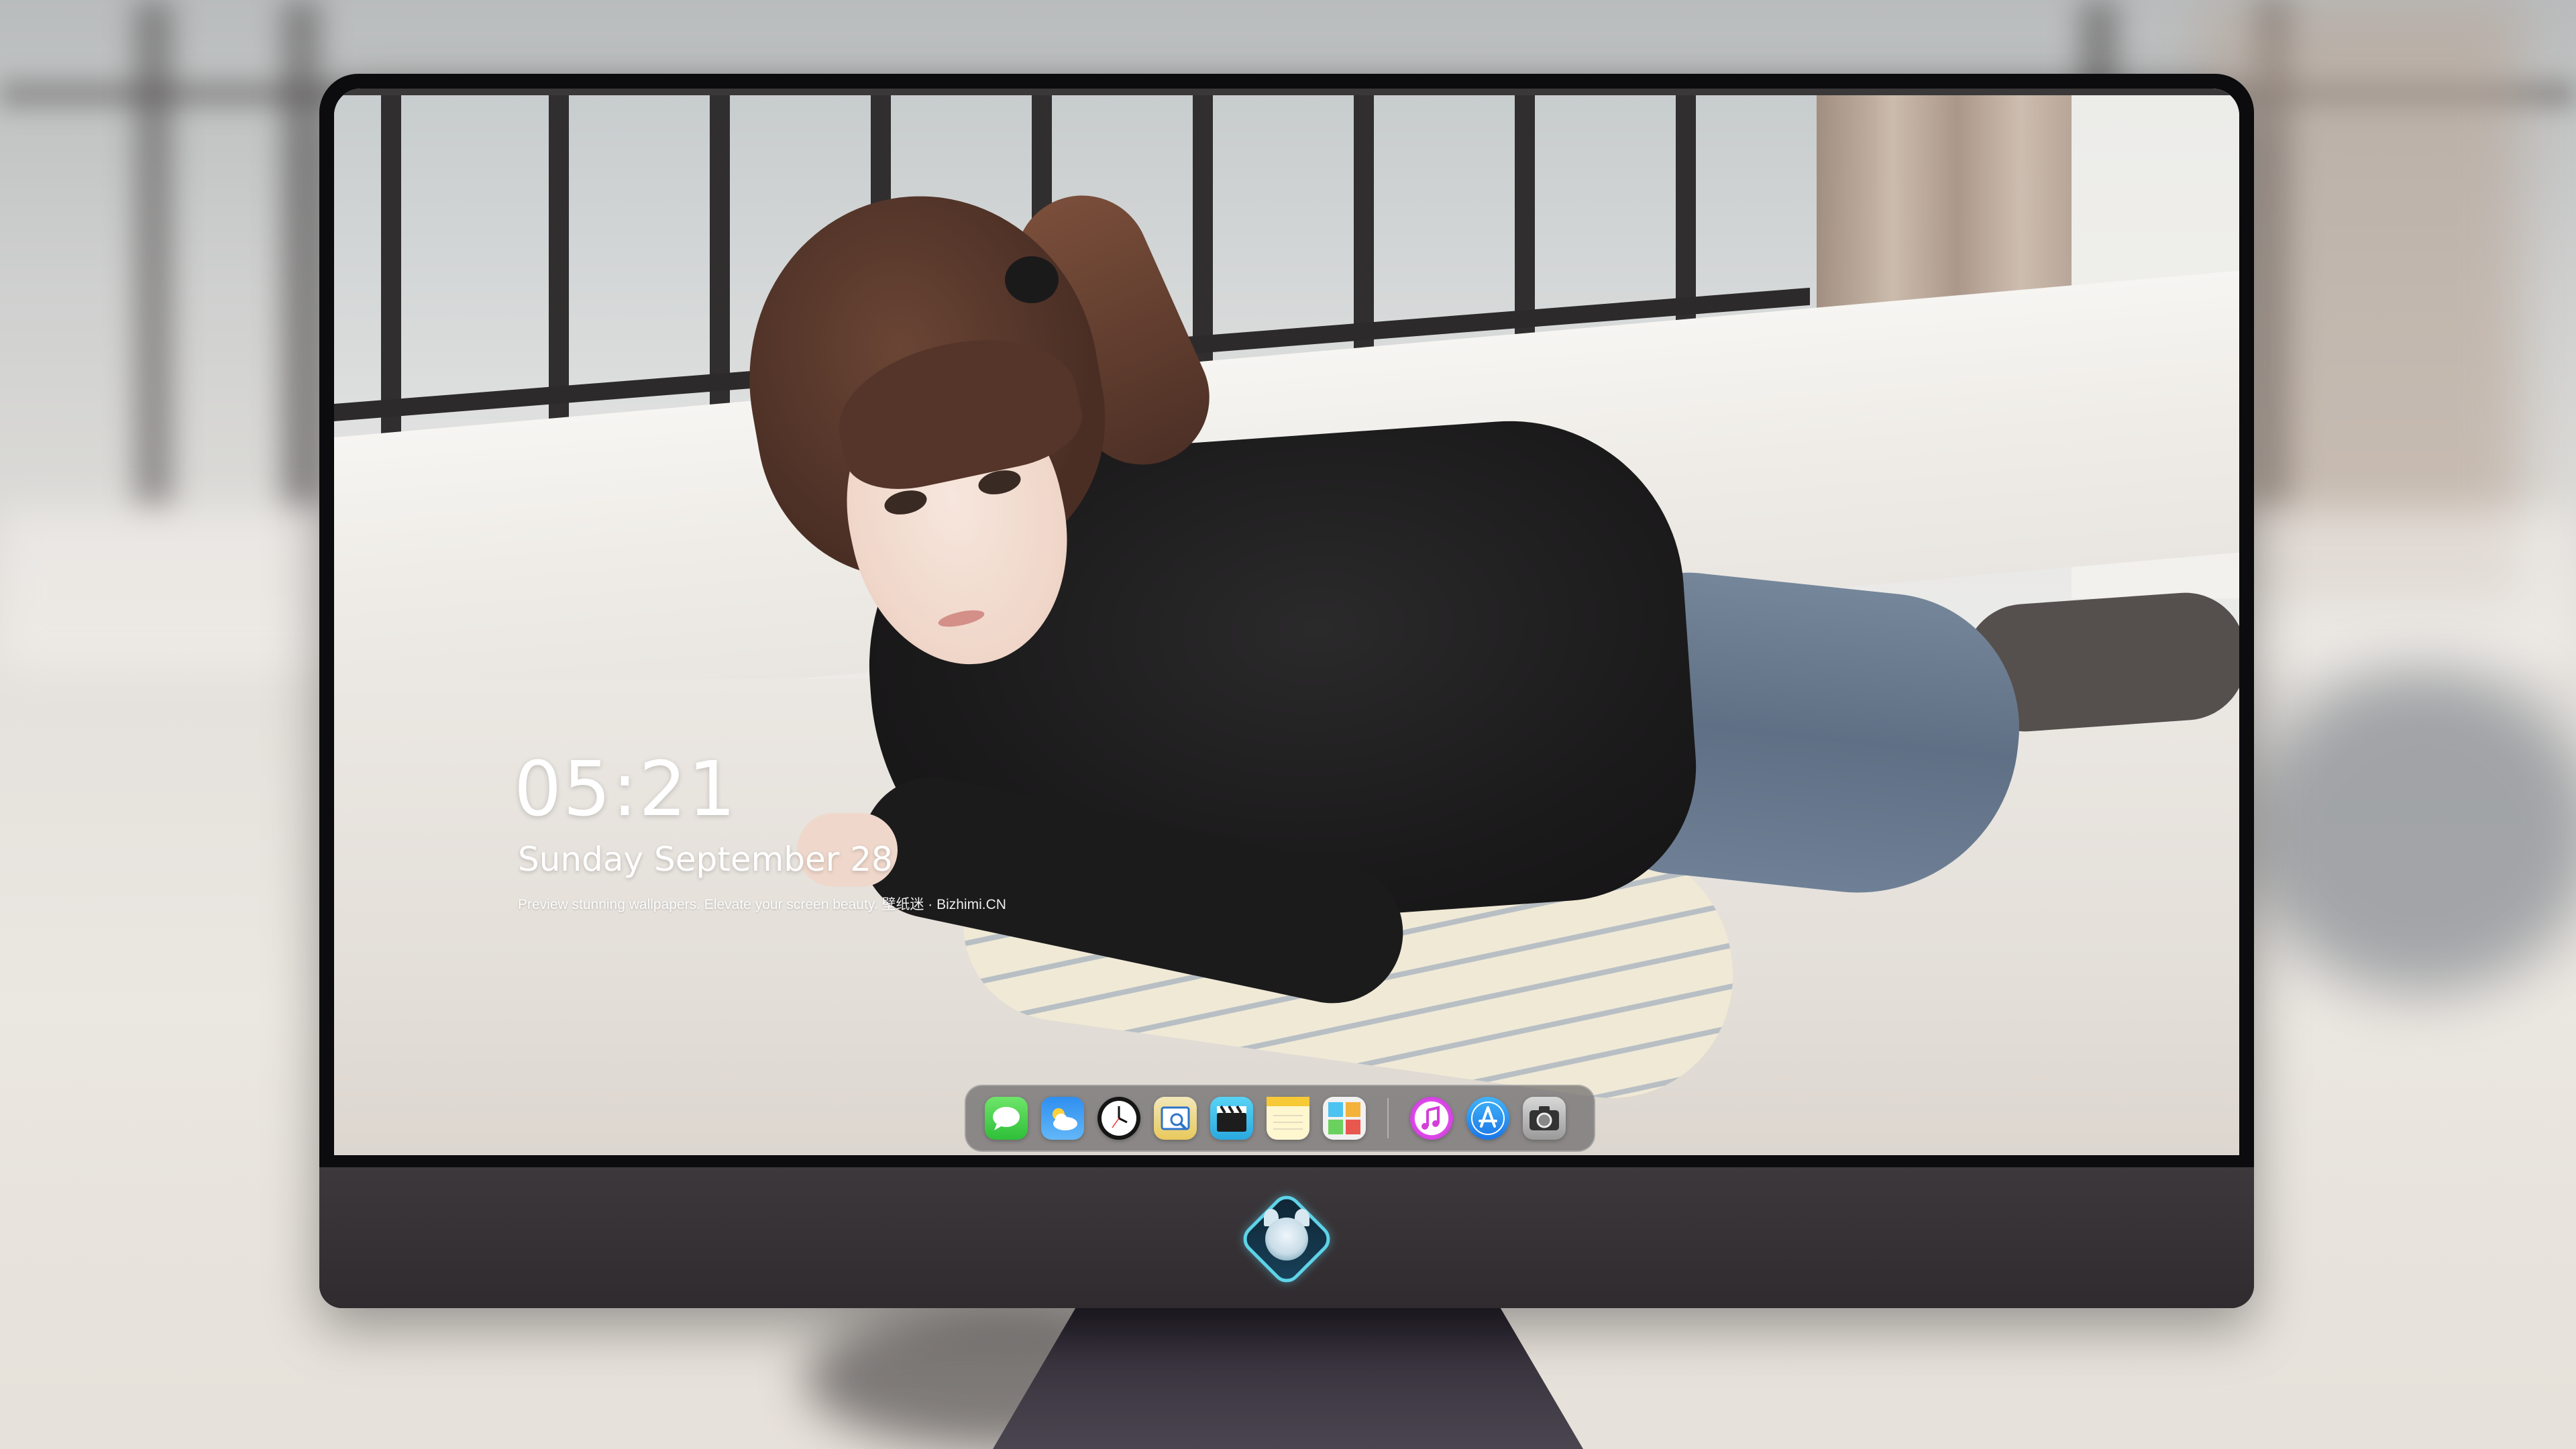 This screenshot has height=1449, width=2576. I want to click on messages-icon, so click(1006, 1118).